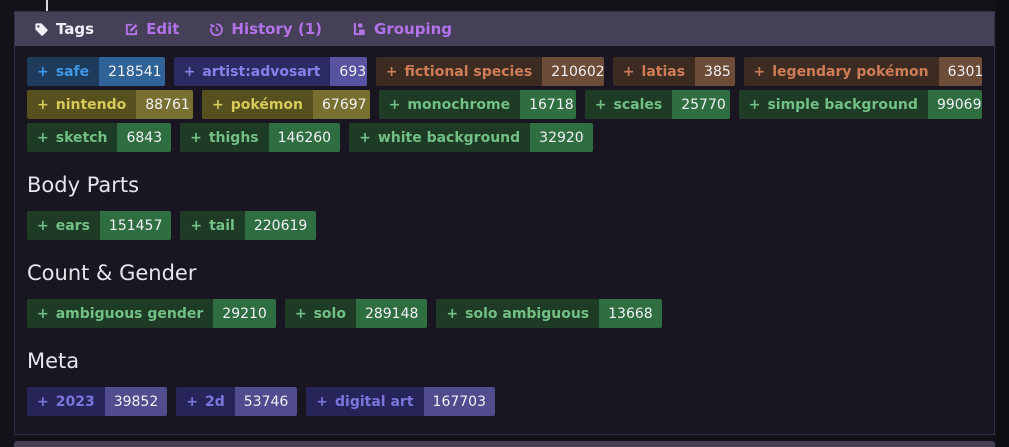 The width and height of the screenshot is (1009, 447). What do you see at coordinates (72, 71) in the screenshot?
I see `tag-label: safe` at bounding box center [72, 71].